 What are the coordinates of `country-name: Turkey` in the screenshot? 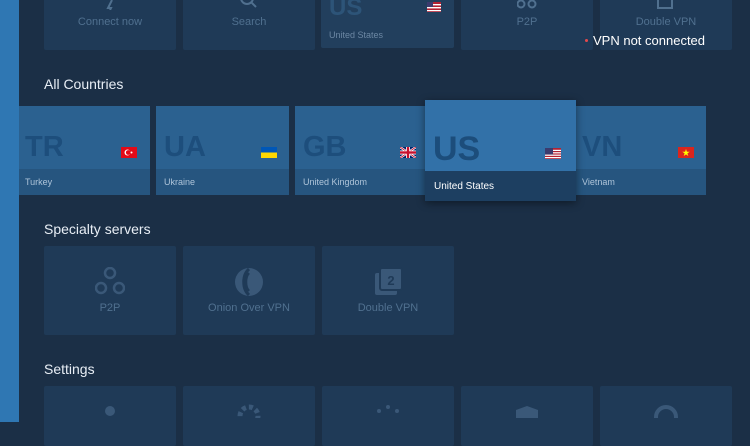 It's located at (39, 182).